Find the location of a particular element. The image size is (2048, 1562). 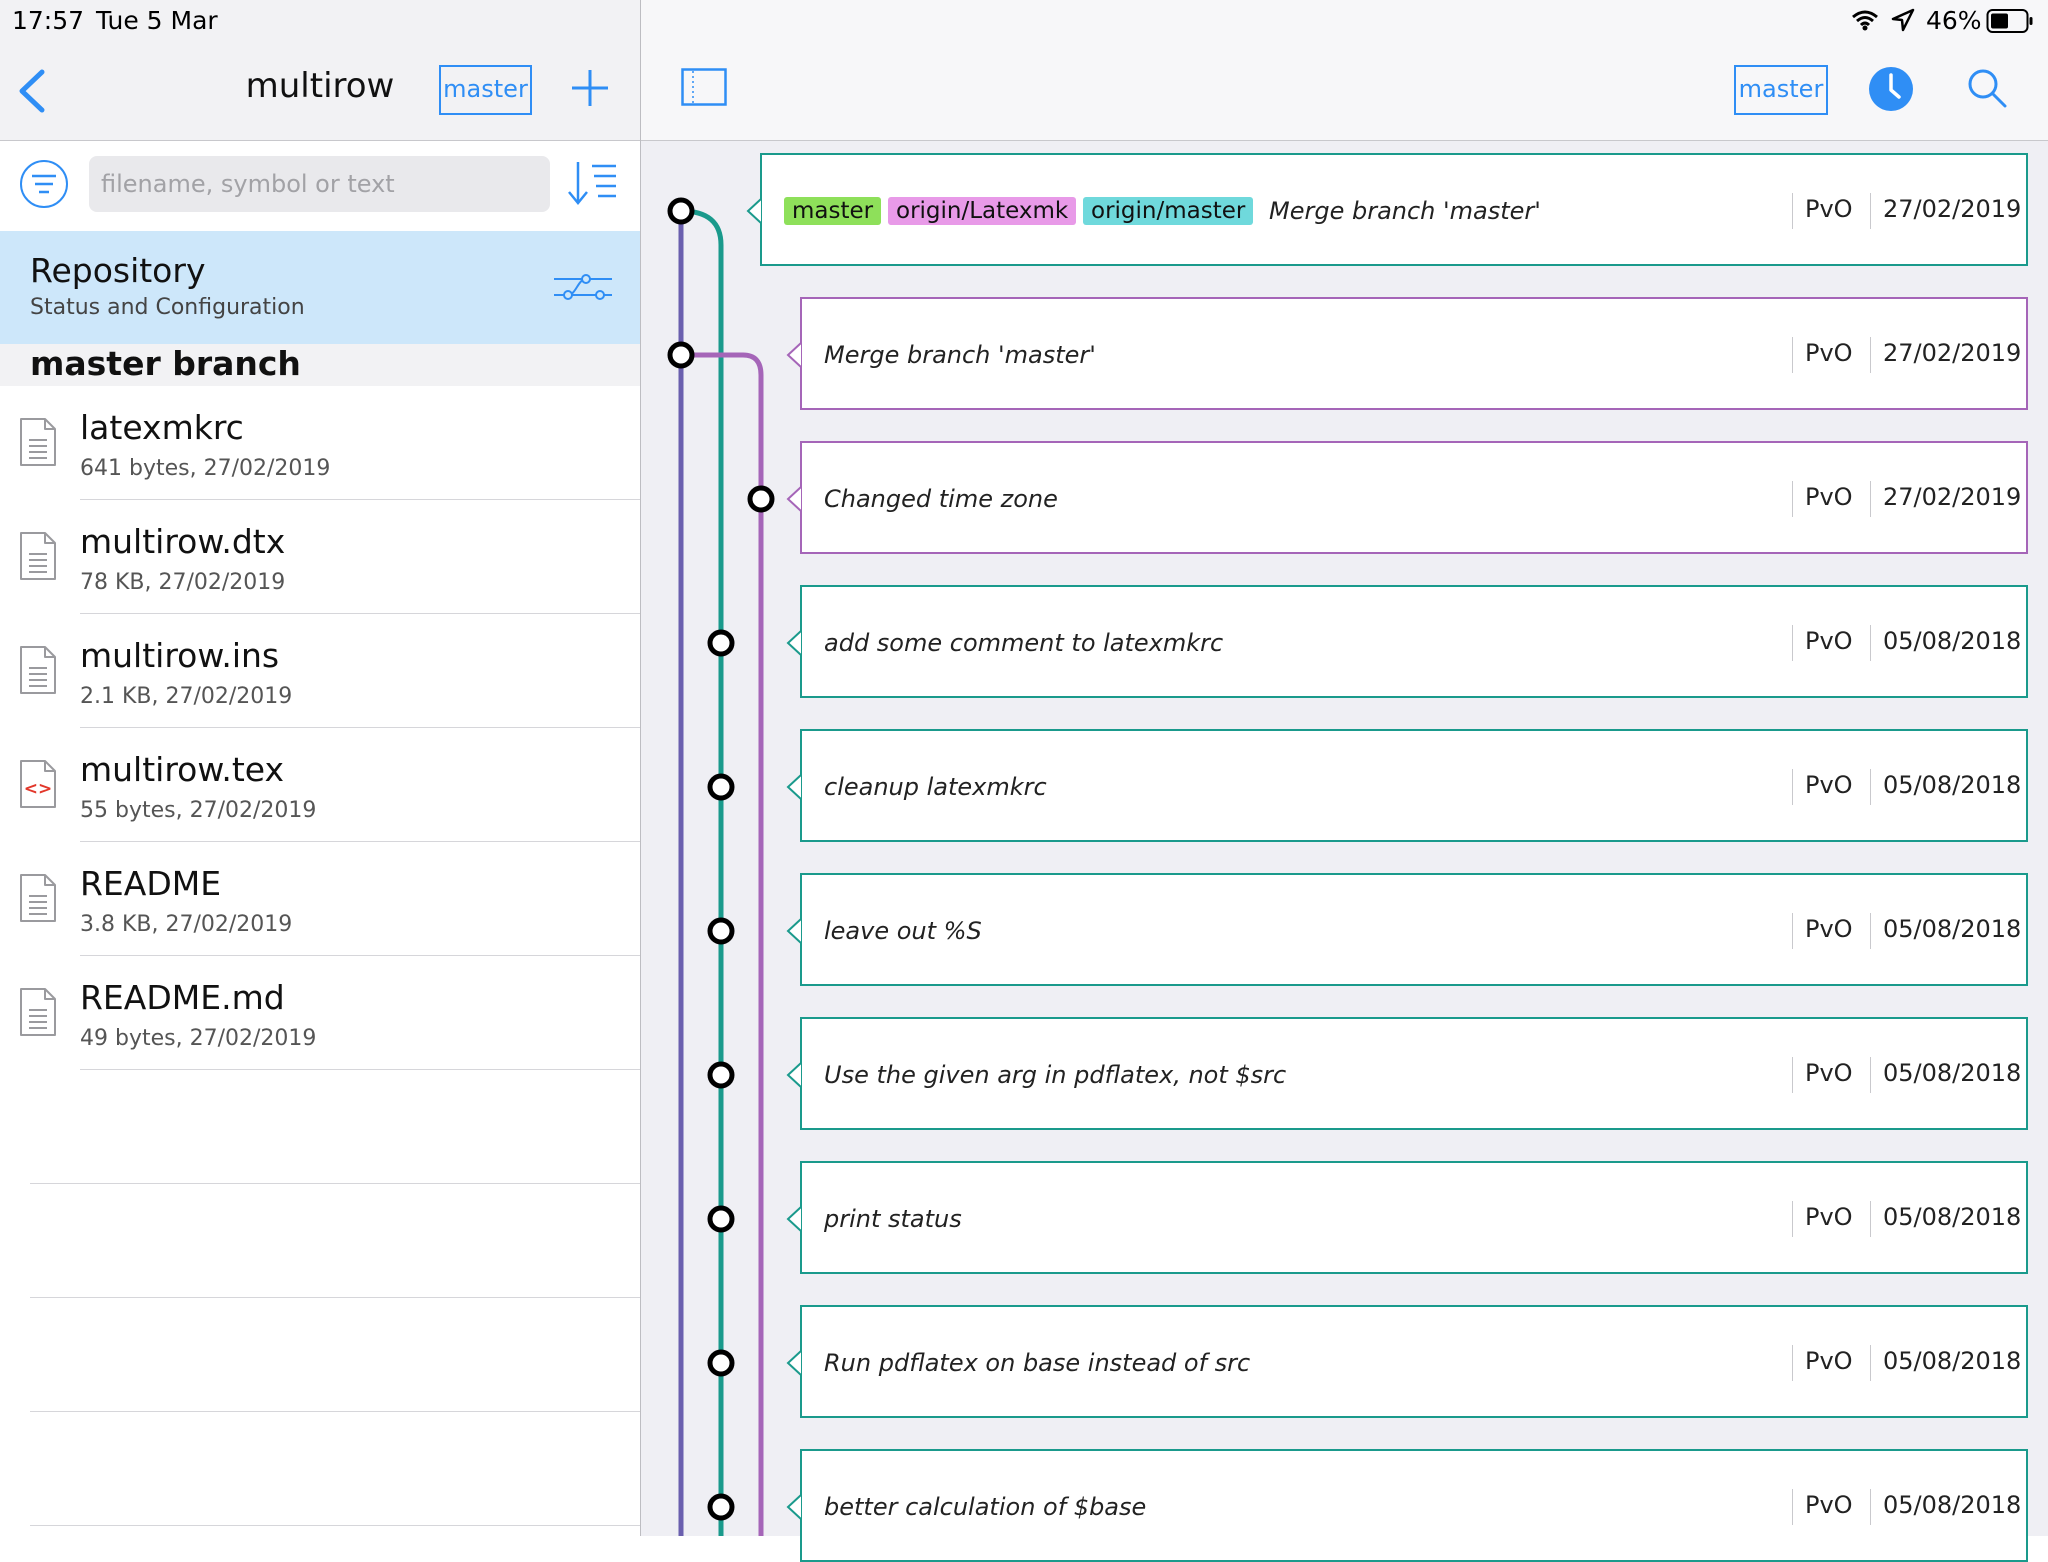

file-name: multirow.tex is located at coordinates (182, 769).